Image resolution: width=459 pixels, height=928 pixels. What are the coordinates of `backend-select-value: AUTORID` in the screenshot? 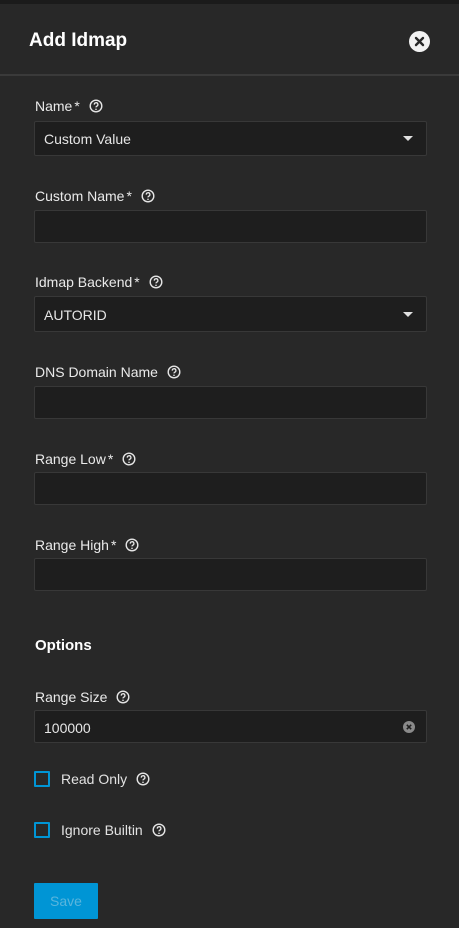 It's located at (75, 315).